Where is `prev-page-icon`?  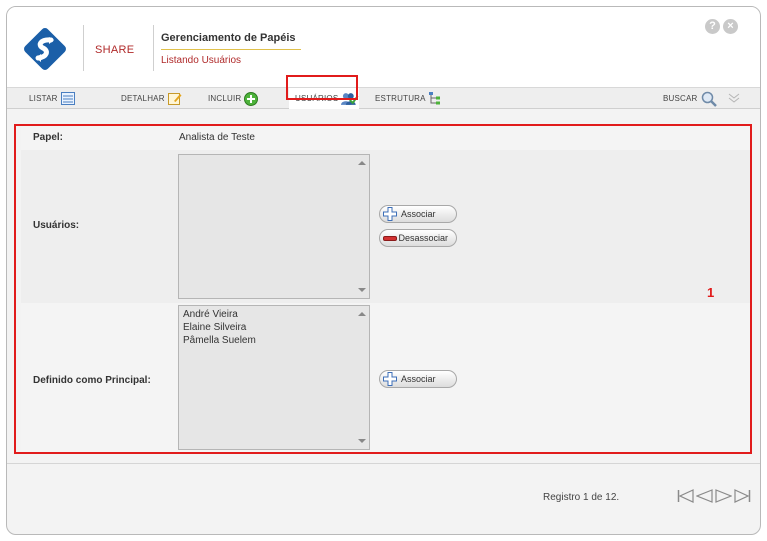 prev-page-icon is located at coordinates (704, 496).